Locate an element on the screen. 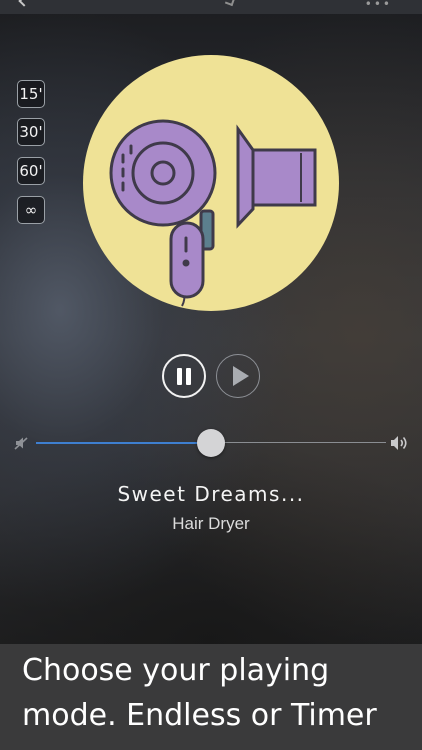 The height and width of the screenshot is (750, 422). hair-dryer-icon is located at coordinates (213, 213).